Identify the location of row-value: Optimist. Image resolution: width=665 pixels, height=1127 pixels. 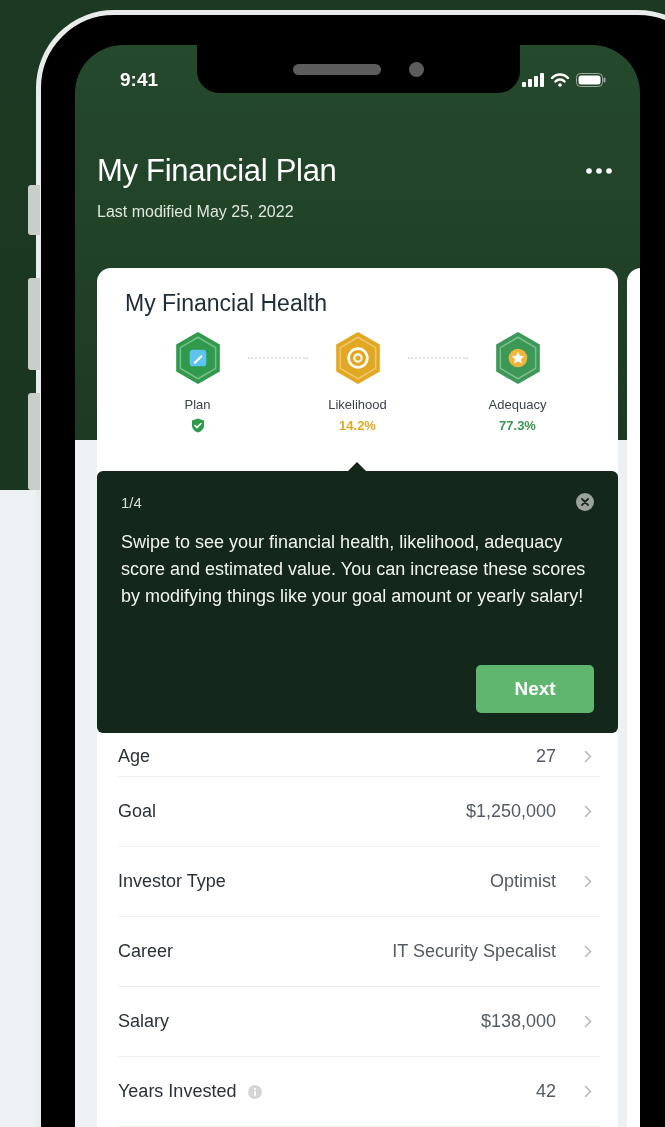
(523, 881).